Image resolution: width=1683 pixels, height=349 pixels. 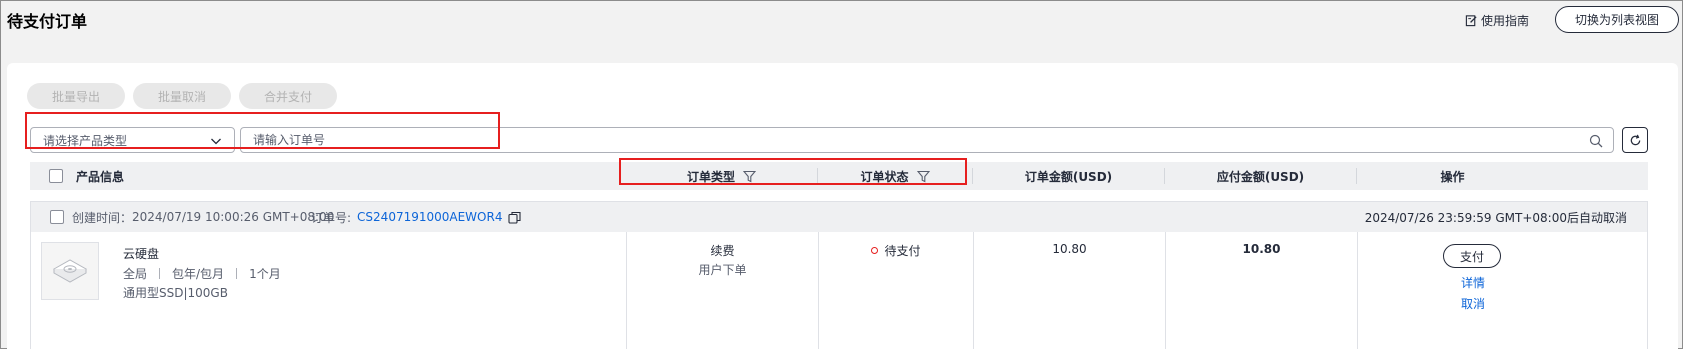 I want to click on table-header: 产品信息 订单类型 订单状态 订单金额(USD) 应付金额(USD) 操作, so click(x=839, y=176).